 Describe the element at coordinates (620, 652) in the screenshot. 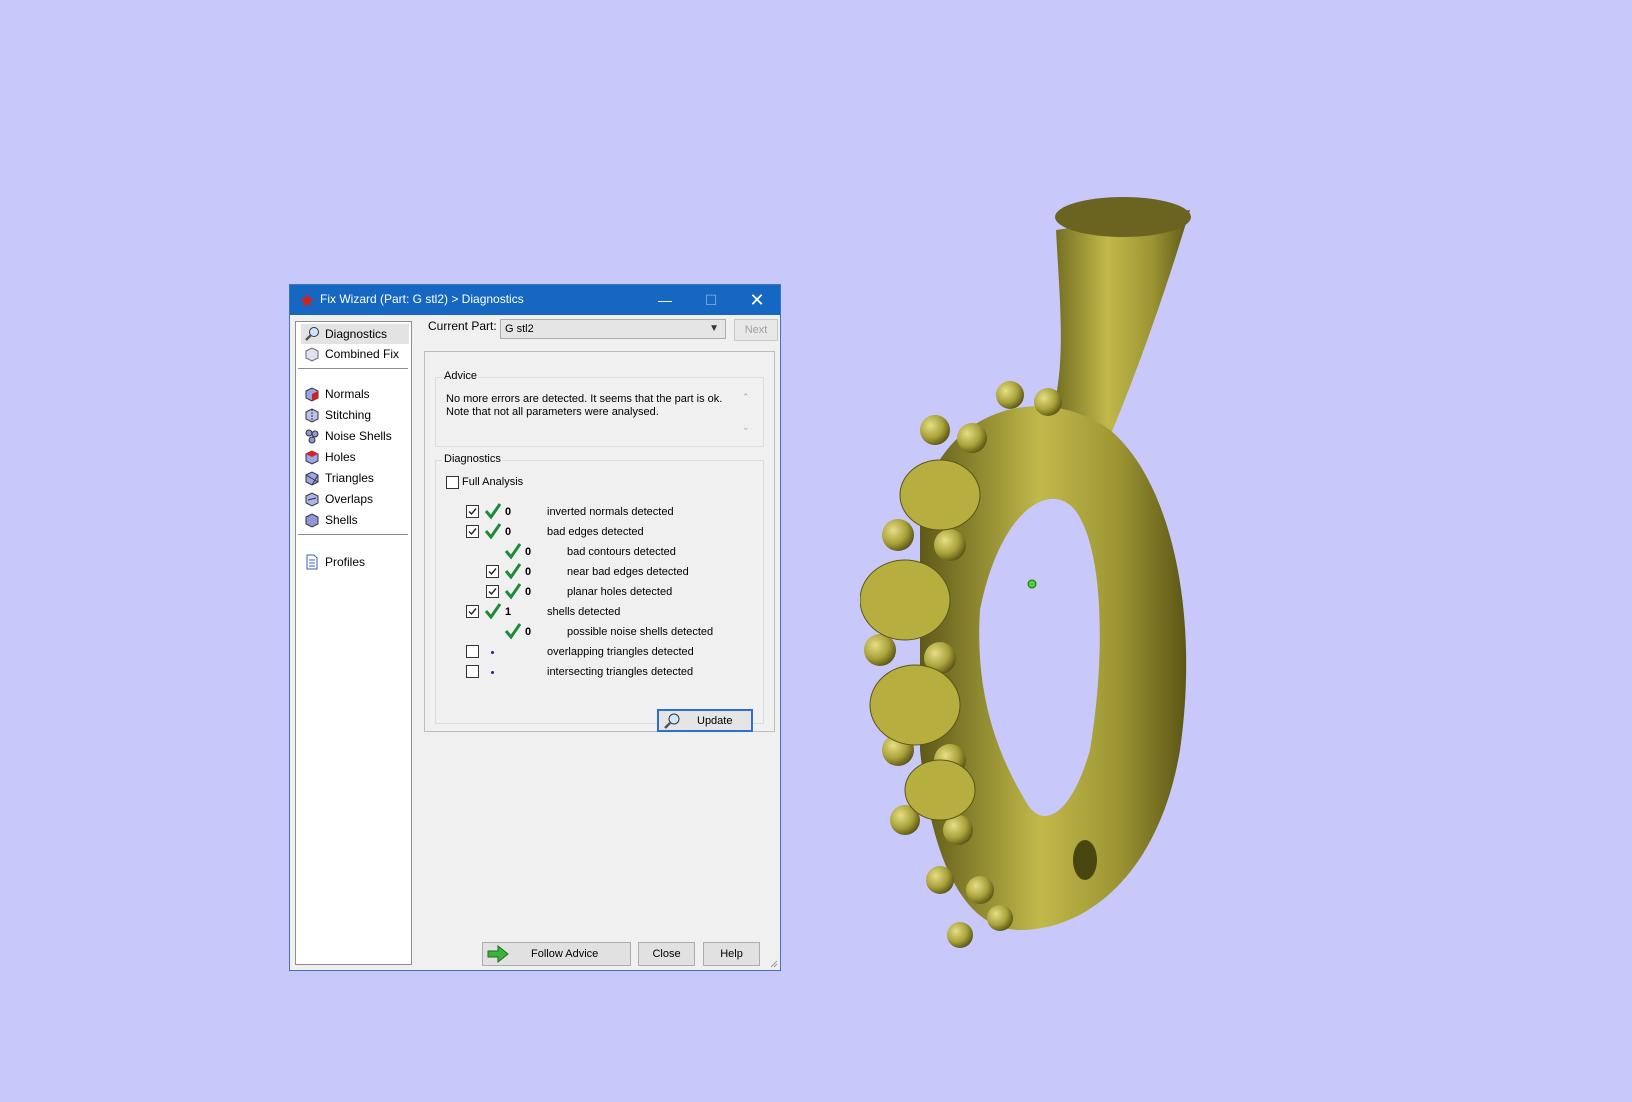

I see `row-label: overlapping triangles detected` at that location.